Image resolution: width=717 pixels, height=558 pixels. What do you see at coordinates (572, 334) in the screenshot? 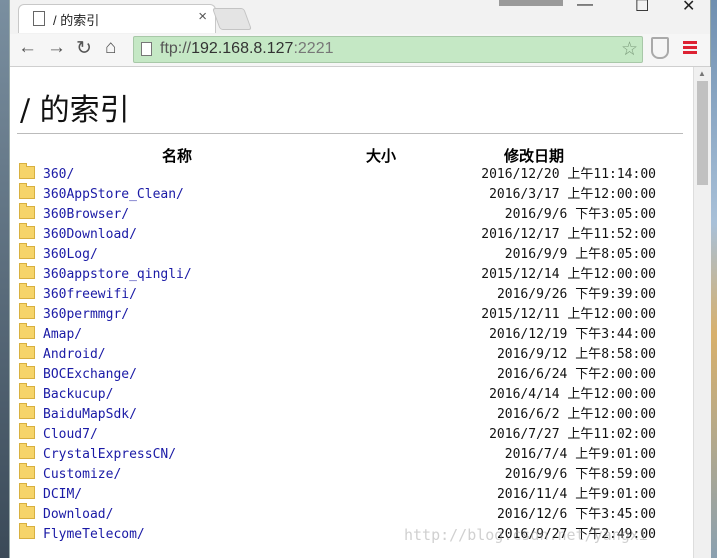
I see `date-cell: 2016/12/19 下午3:44:00` at bounding box center [572, 334].